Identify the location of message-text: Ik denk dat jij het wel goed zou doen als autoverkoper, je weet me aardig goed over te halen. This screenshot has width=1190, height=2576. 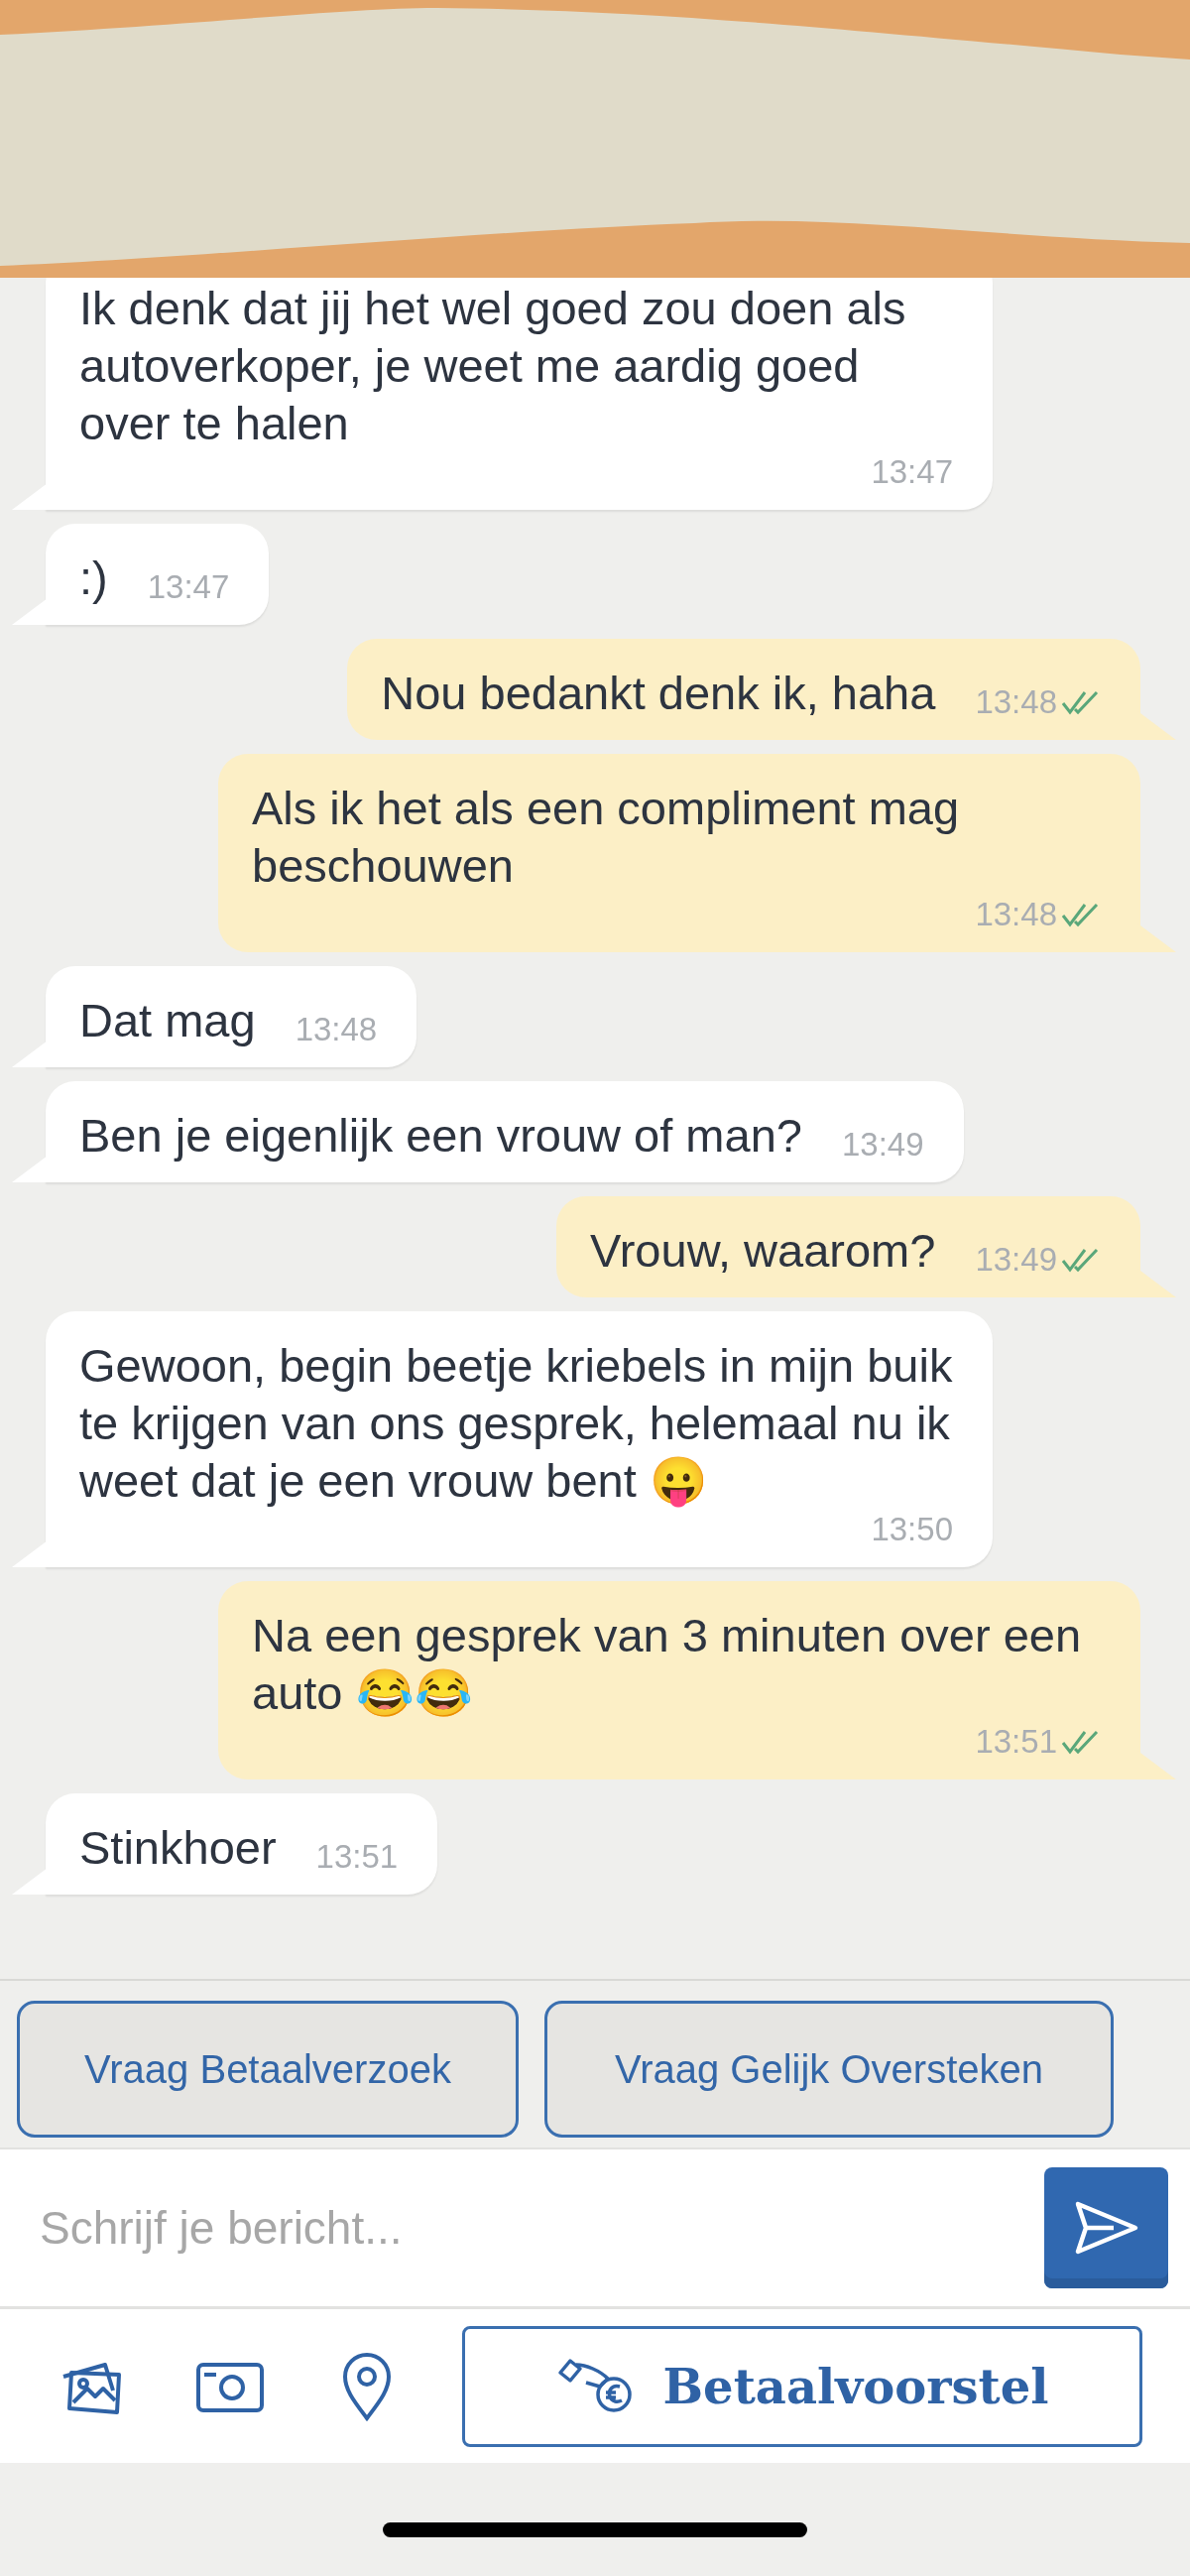
(493, 366).